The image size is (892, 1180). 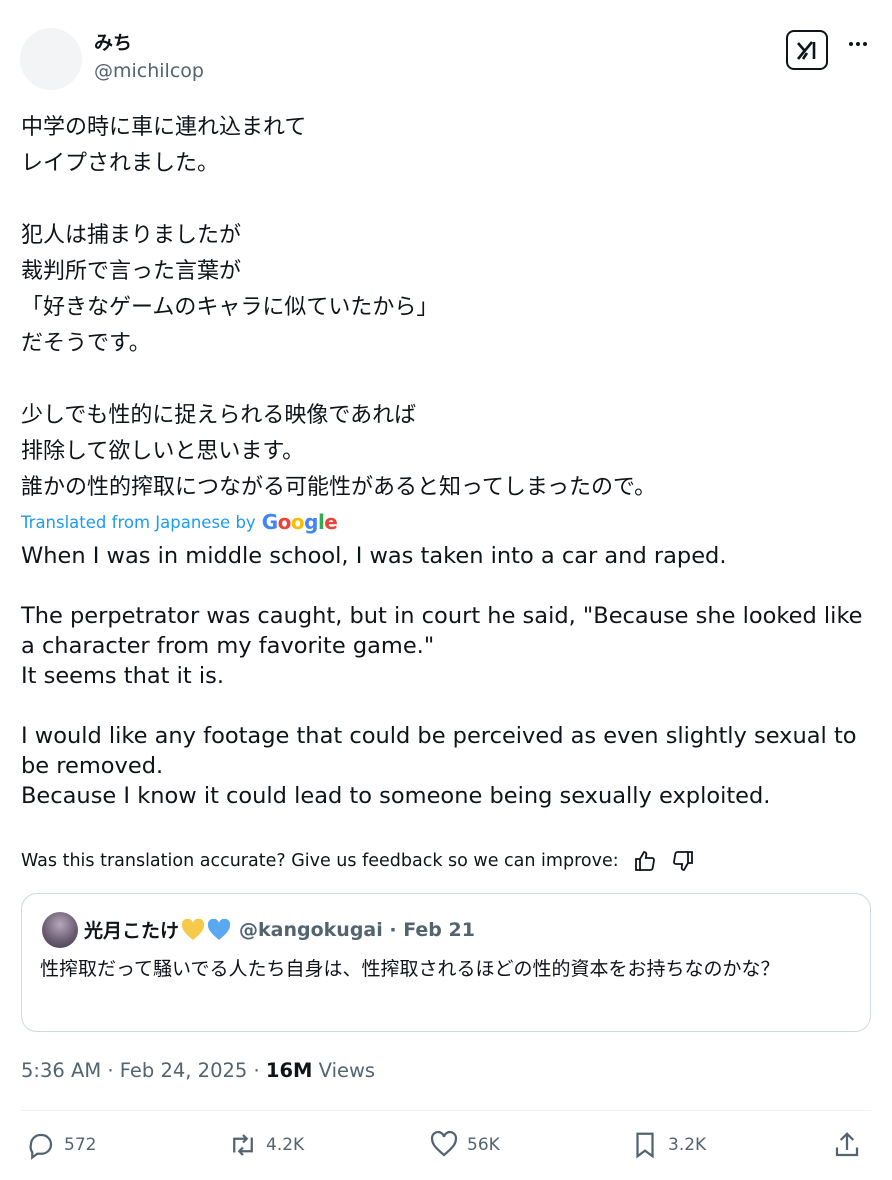 I want to click on divider, so click(x=446, y=1110).